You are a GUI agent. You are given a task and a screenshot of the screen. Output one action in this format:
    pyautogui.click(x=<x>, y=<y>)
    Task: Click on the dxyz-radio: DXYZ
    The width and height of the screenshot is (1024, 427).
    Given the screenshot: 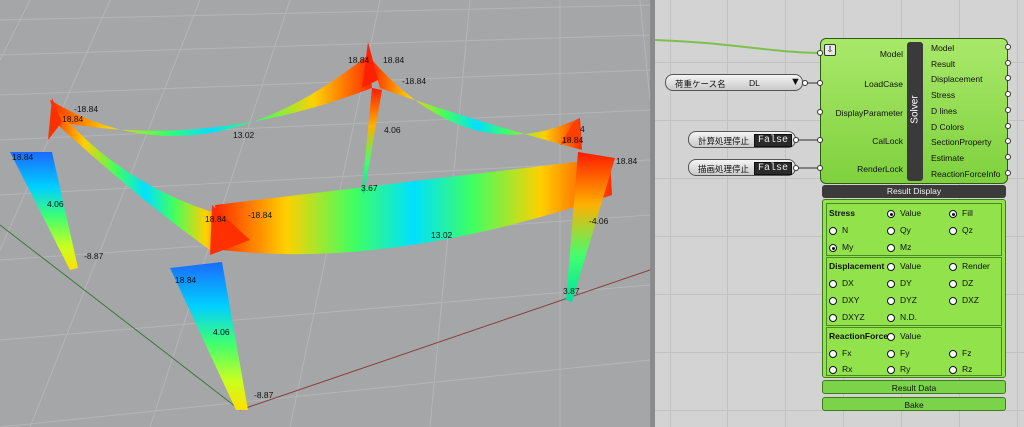 What is the action you would take?
    pyautogui.click(x=847, y=317)
    